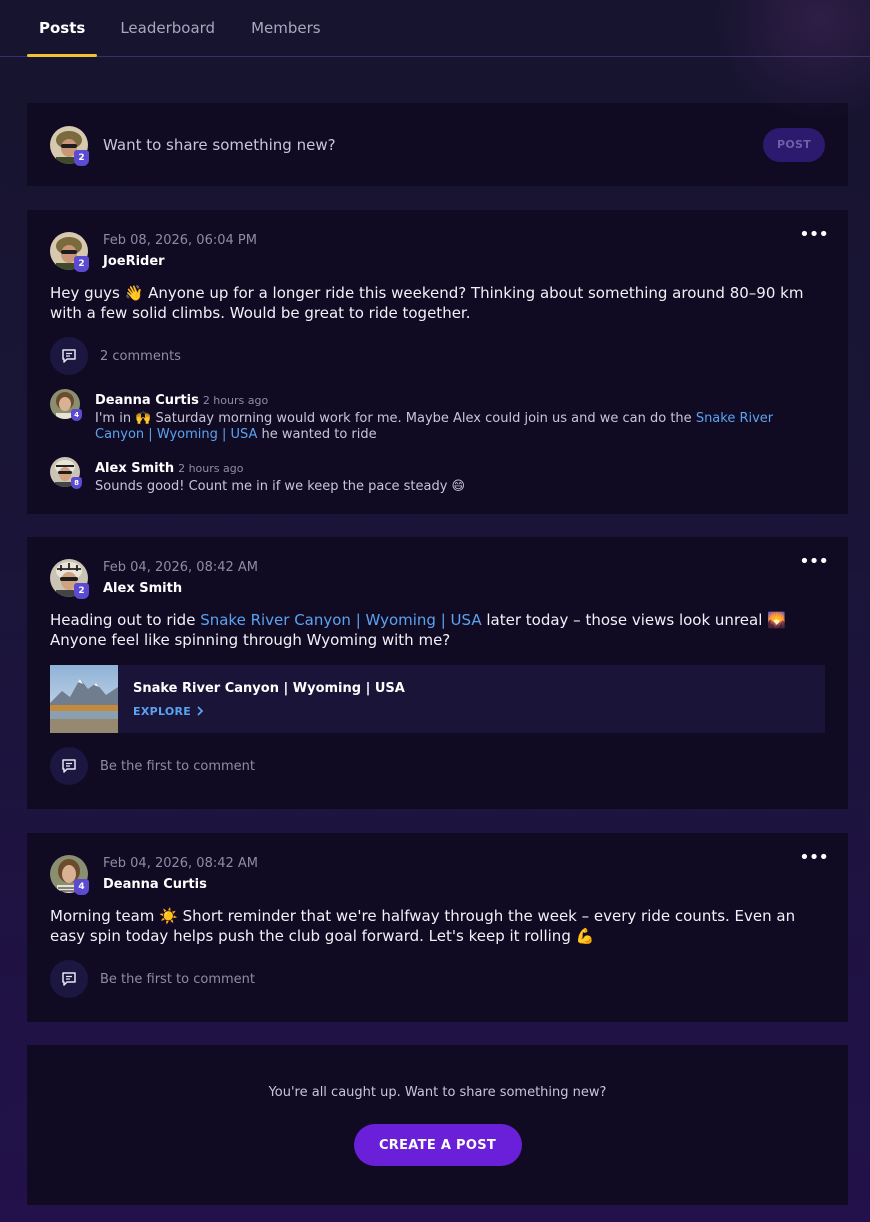  I want to click on post-author: Alex Smith, so click(180, 588).